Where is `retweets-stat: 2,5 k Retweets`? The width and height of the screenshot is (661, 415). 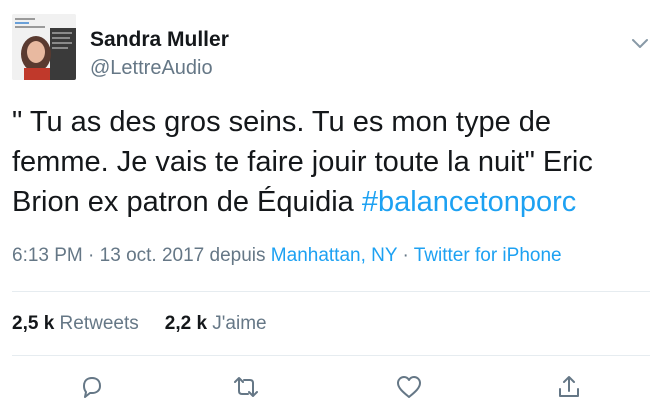
retweets-stat: 2,5 k Retweets is located at coordinates (75, 324).